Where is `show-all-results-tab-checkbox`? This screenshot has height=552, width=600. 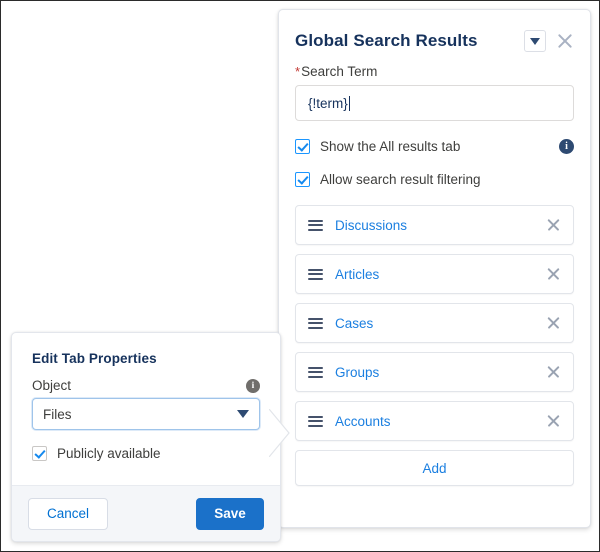 show-all-results-tab-checkbox is located at coordinates (302, 146).